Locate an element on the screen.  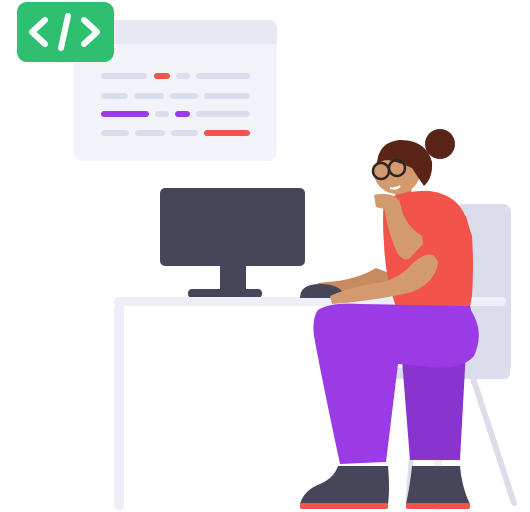
monitor-base is located at coordinates (225, 293).